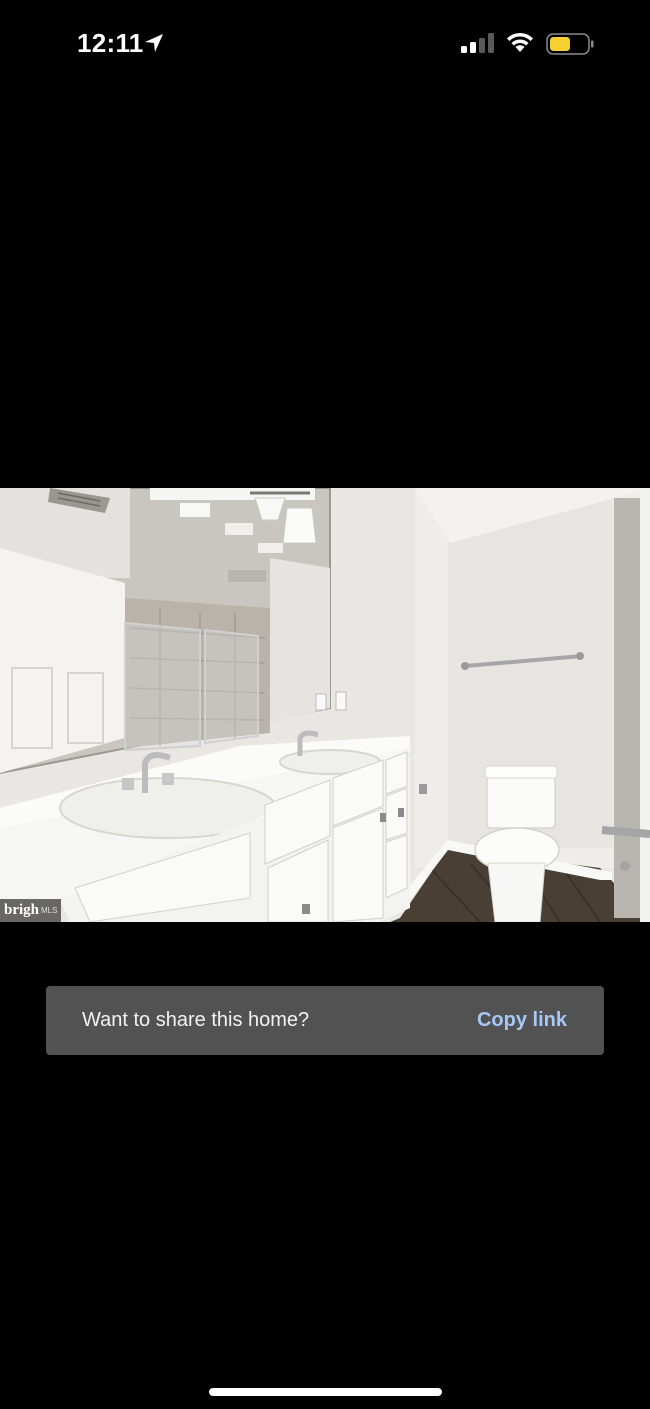 The width and height of the screenshot is (650, 1409). What do you see at coordinates (570, 44) in the screenshot?
I see `battery-icon` at bounding box center [570, 44].